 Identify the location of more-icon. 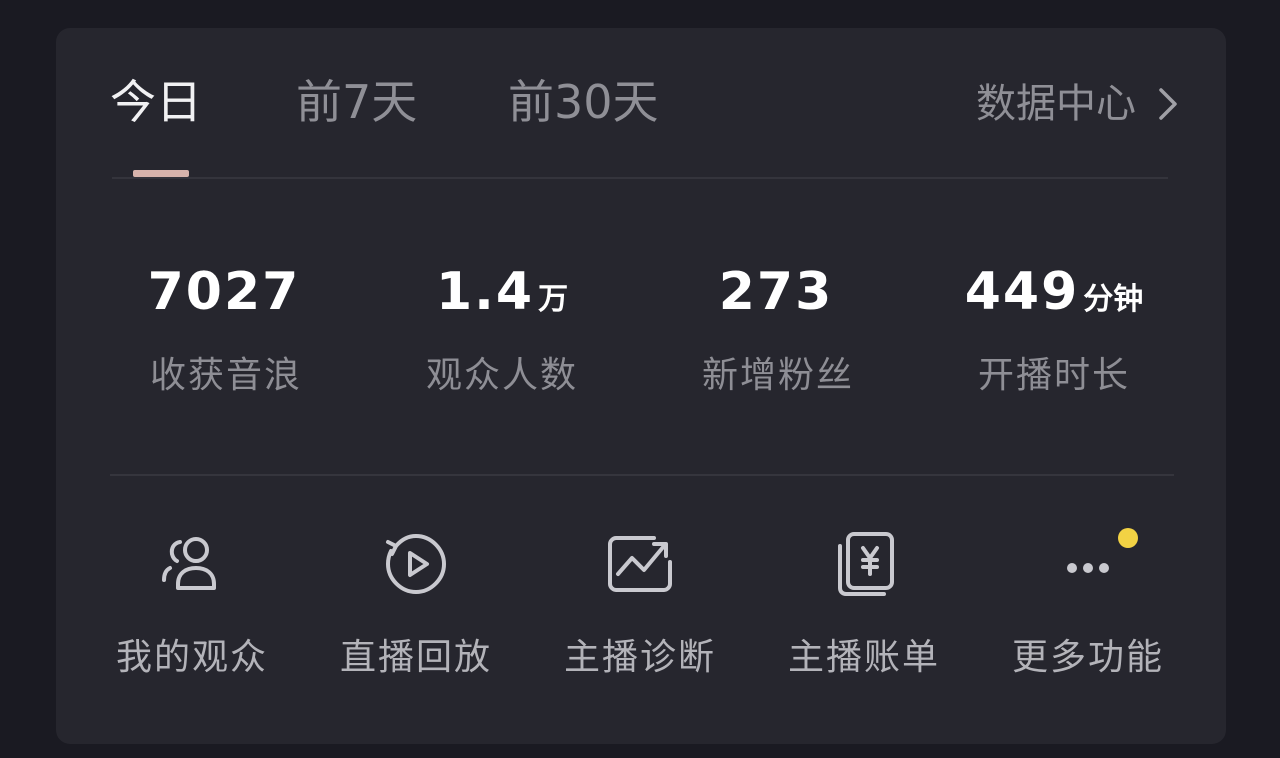
(1088, 568).